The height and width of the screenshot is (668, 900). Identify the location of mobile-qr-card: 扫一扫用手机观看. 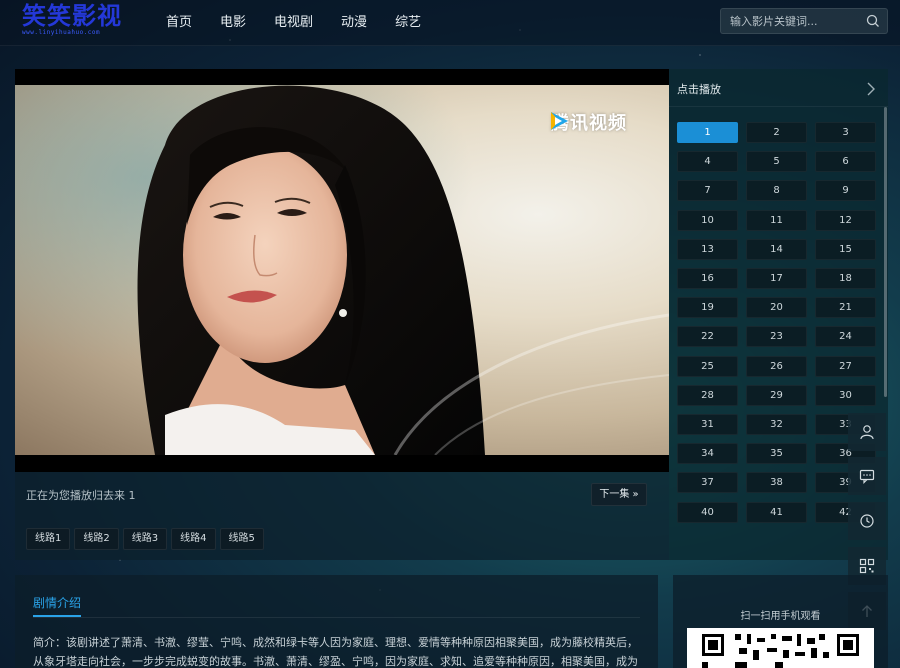
(780, 621).